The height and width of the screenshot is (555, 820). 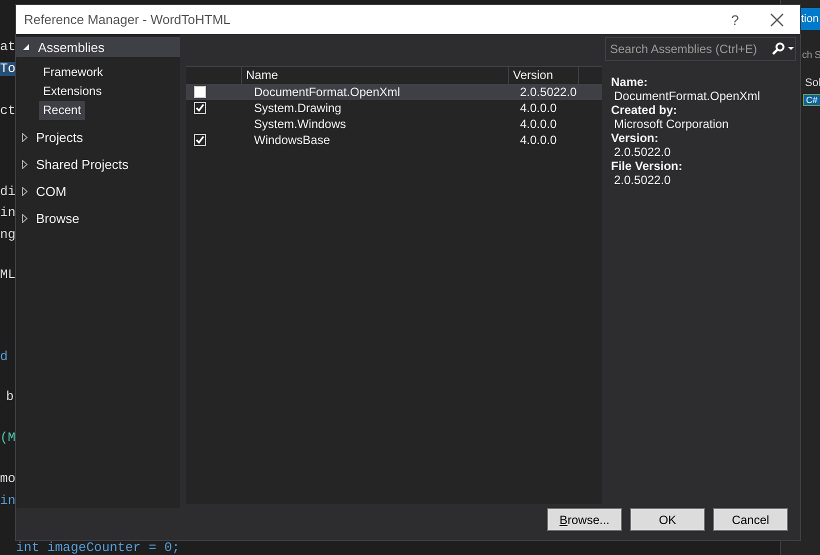 What do you see at coordinates (783, 49) in the screenshot?
I see `search-icon` at bounding box center [783, 49].